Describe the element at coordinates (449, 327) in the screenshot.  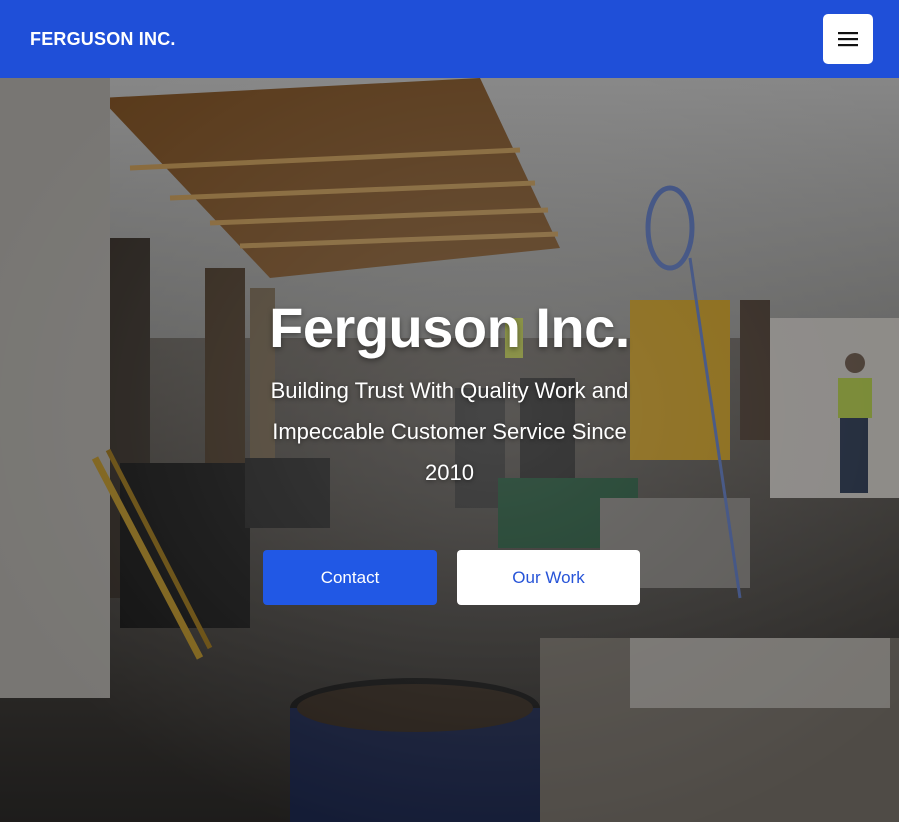
I see `hero-title: Ferguson Inc.` at that location.